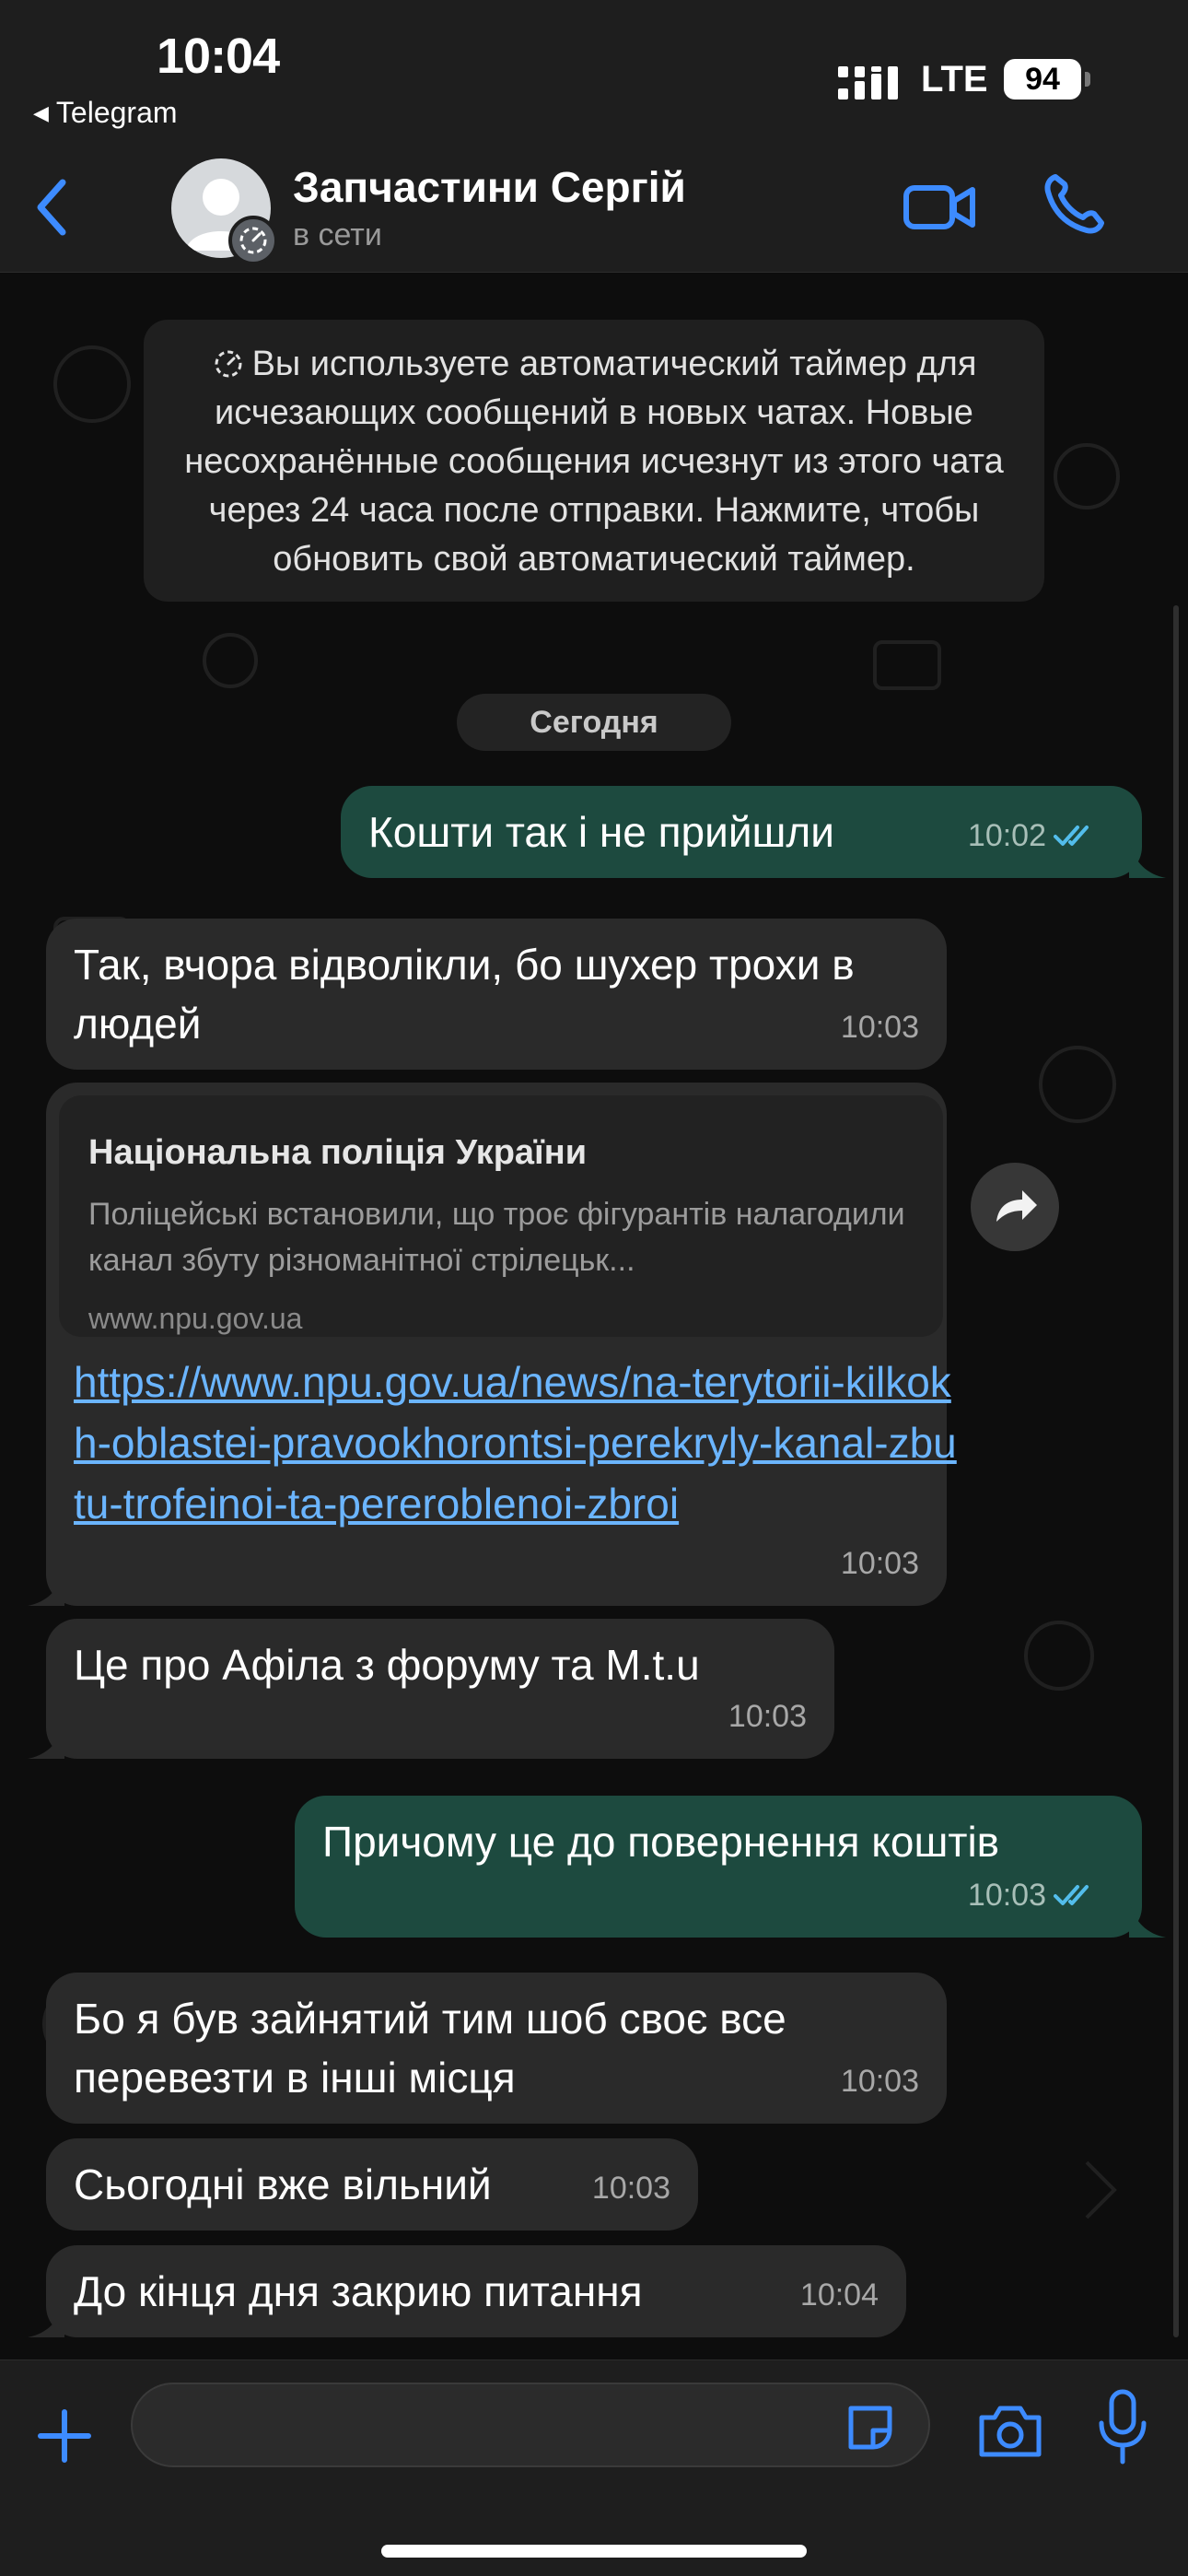 The image size is (1188, 2576). Describe the element at coordinates (594, 2467) in the screenshot. I see `message-composer` at that location.